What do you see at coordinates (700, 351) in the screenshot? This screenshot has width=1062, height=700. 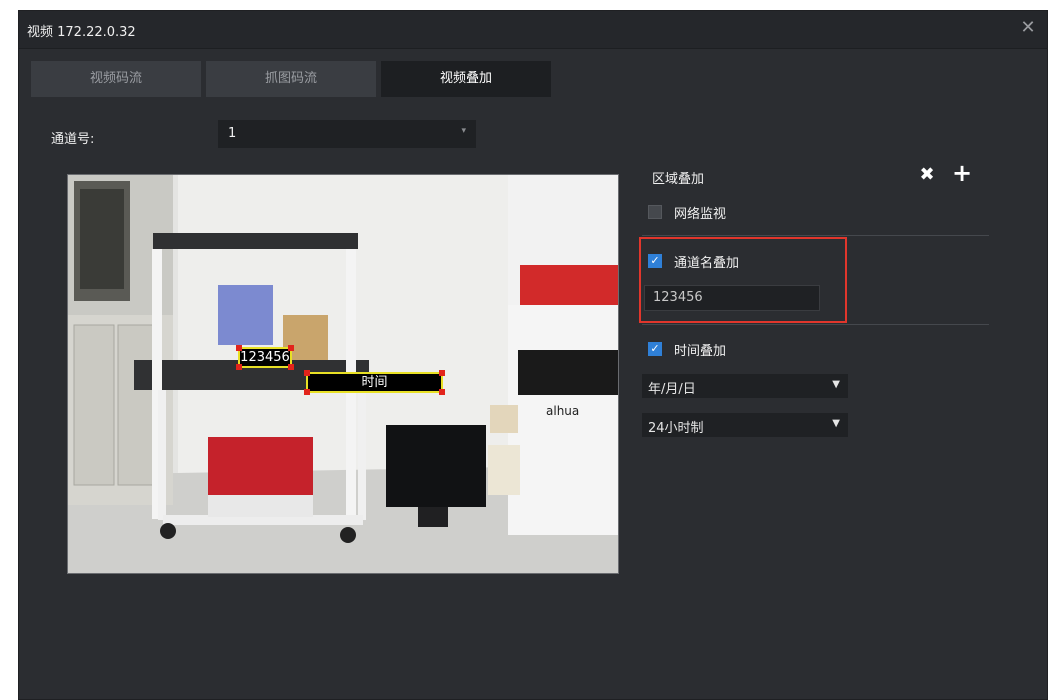 I see `time-overlay-label: 时间叠加` at bounding box center [700, 351].